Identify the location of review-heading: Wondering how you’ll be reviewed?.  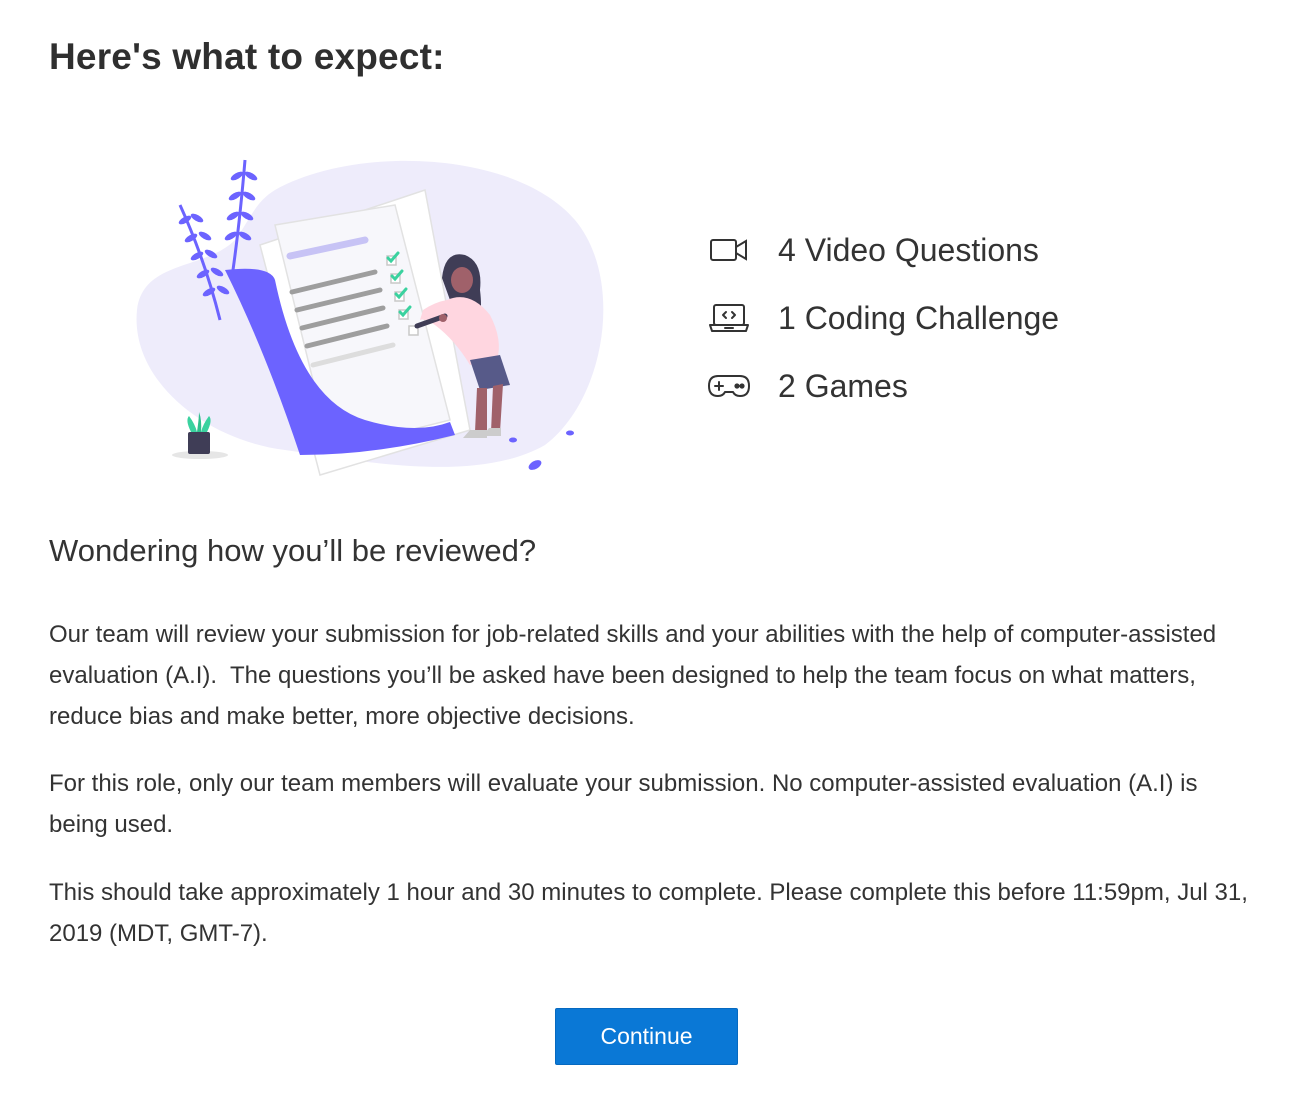
(293, 550).